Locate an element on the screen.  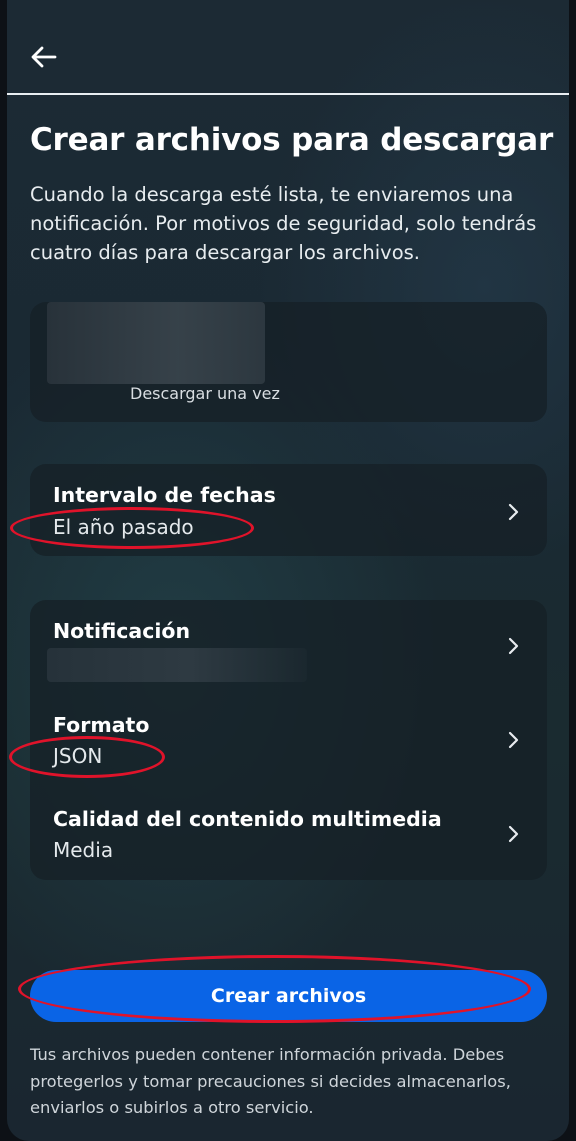
date-range-row: Intervalo de fechas El año pasado is located at coordinates (288, 510).